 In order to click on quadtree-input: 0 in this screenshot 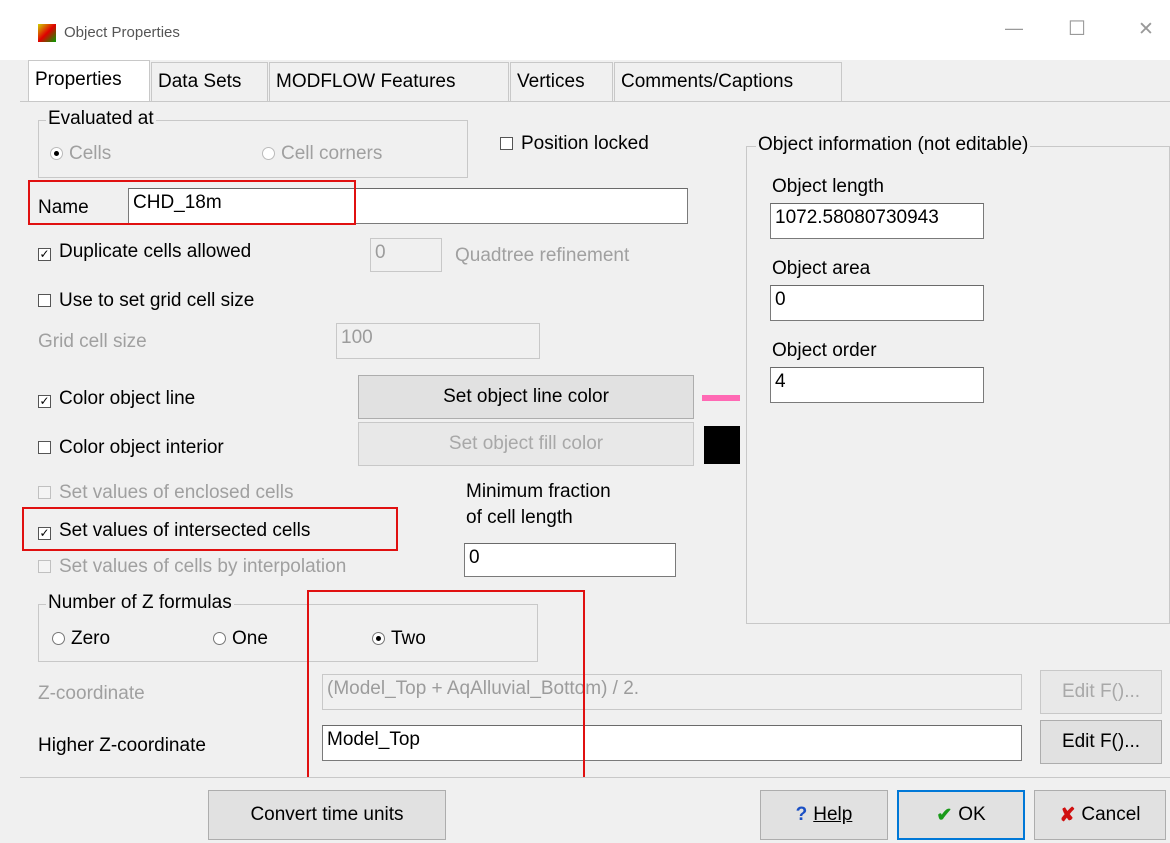, I will do `click(406, 255)`.